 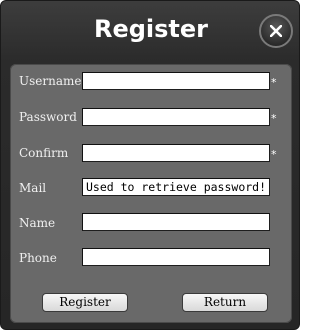 I want to click on register-button: Register, so click(x=85, y=302).